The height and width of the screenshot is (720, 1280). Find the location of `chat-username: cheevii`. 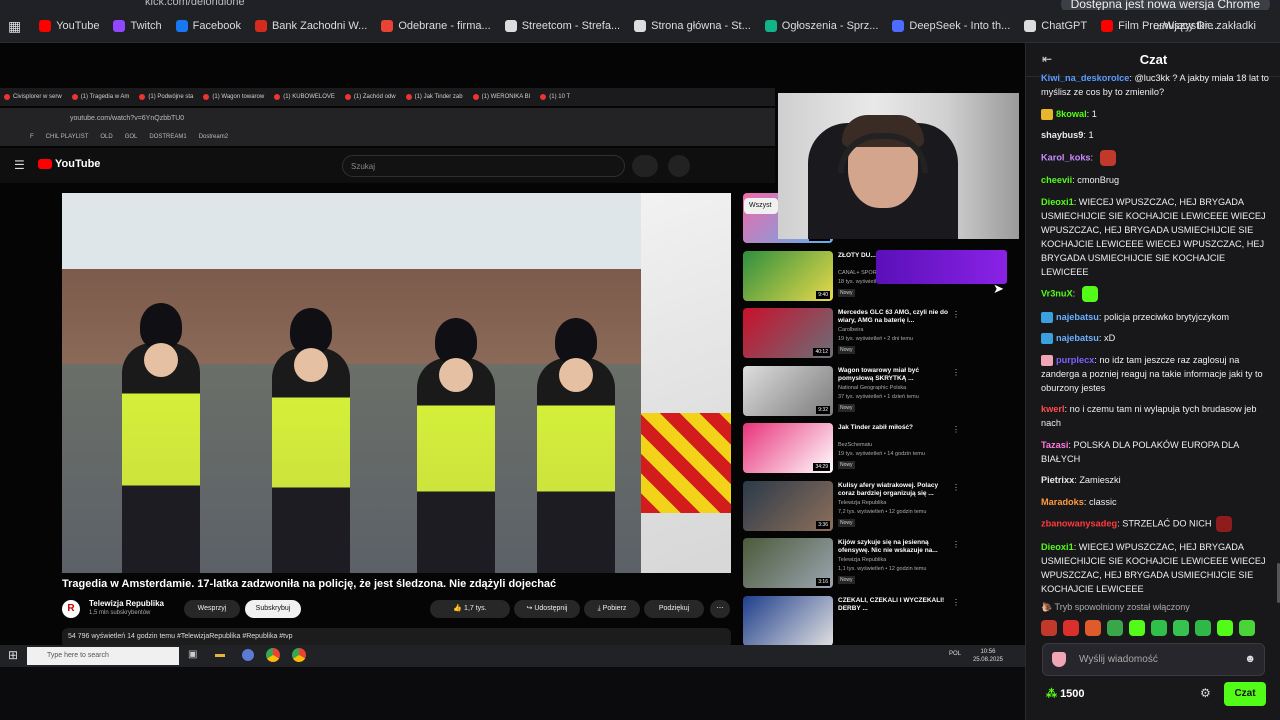

chat-username: cheevii is located at coordinates (1056, 180).